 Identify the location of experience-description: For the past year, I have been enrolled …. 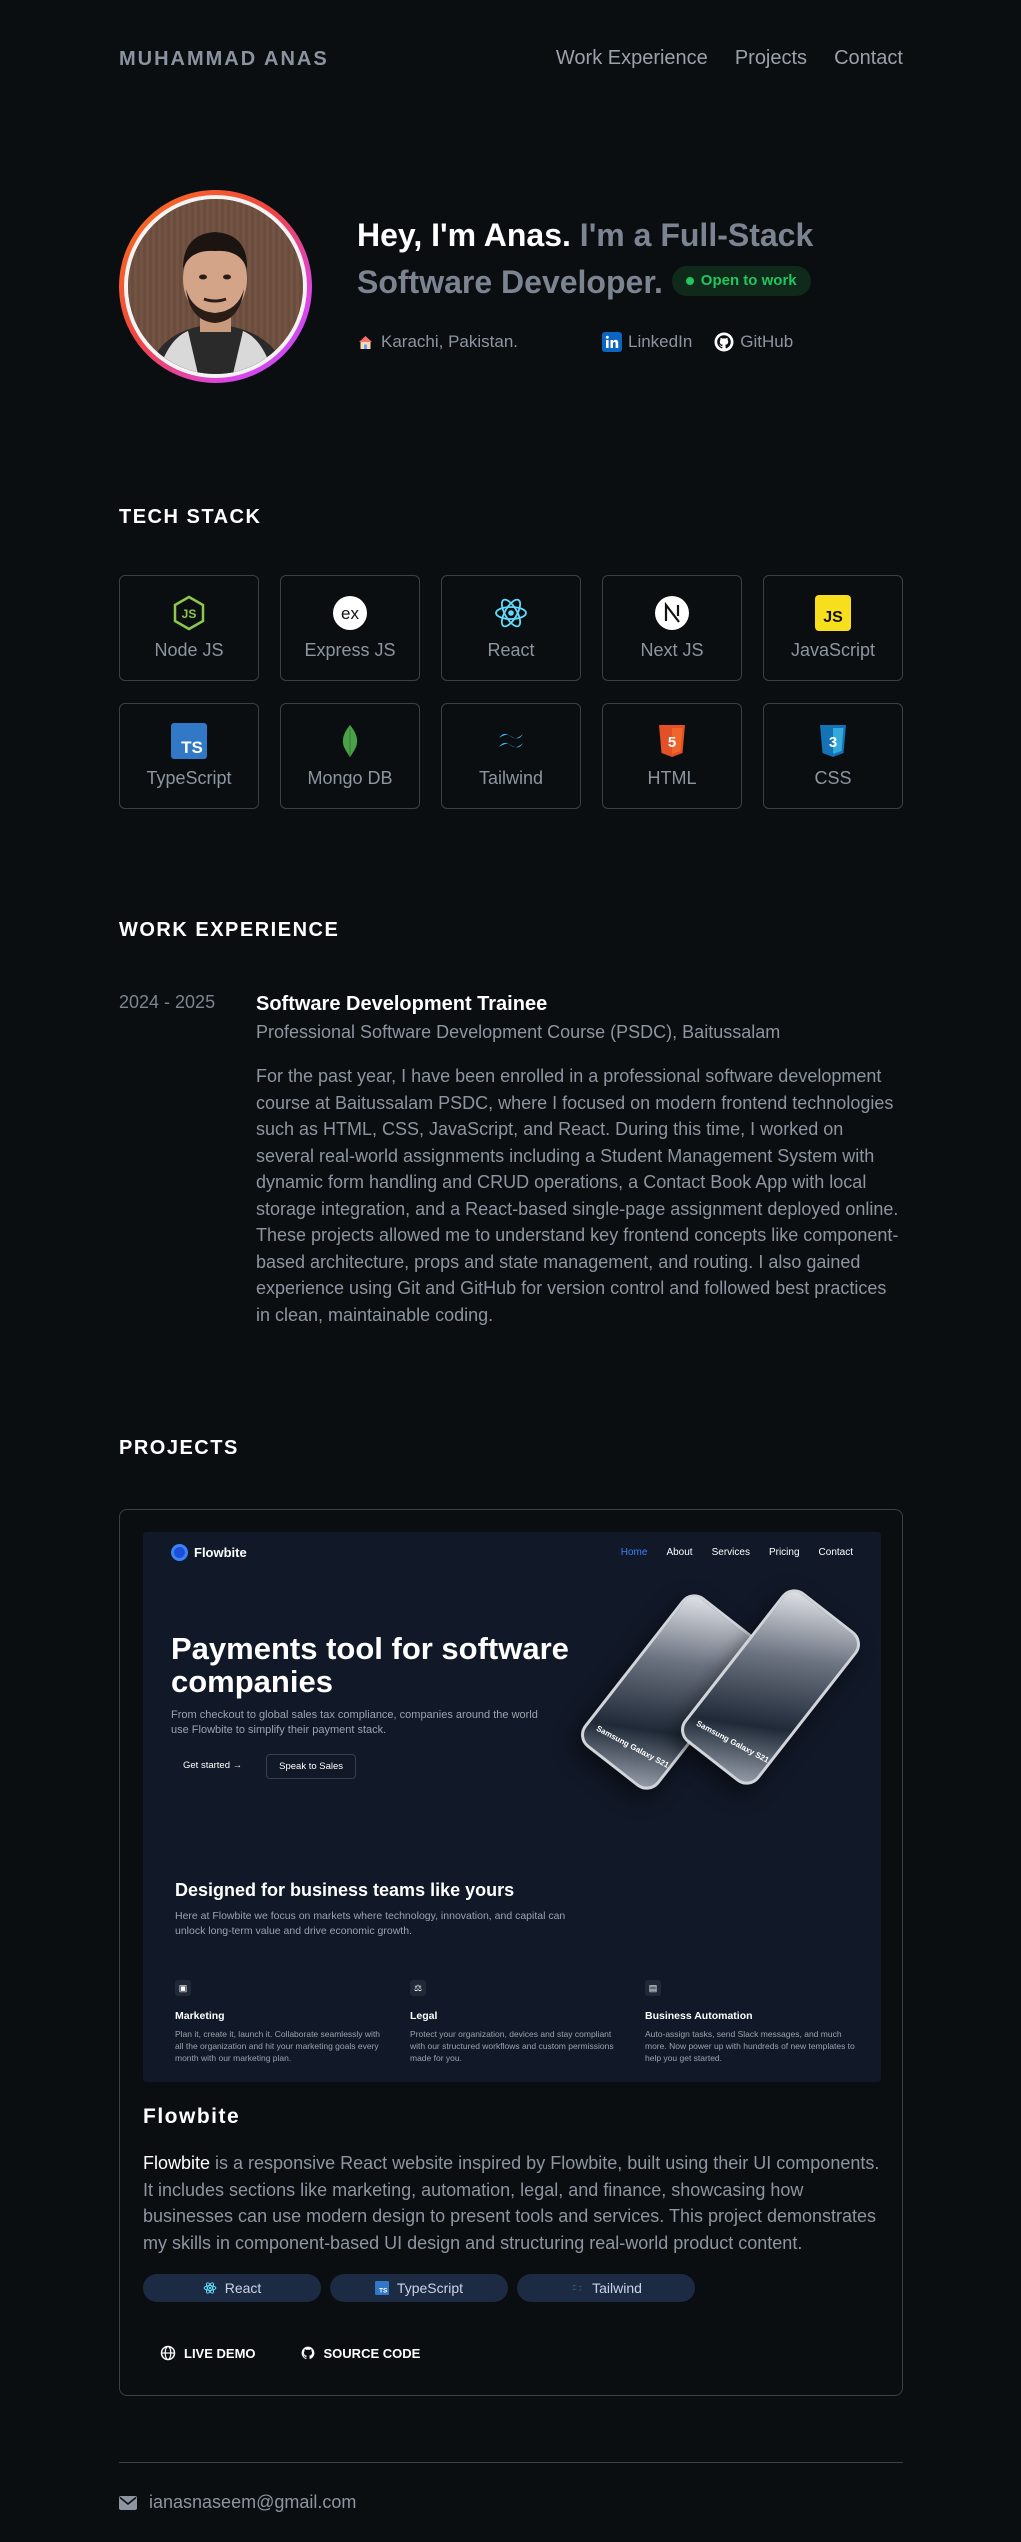
(577, 1195).